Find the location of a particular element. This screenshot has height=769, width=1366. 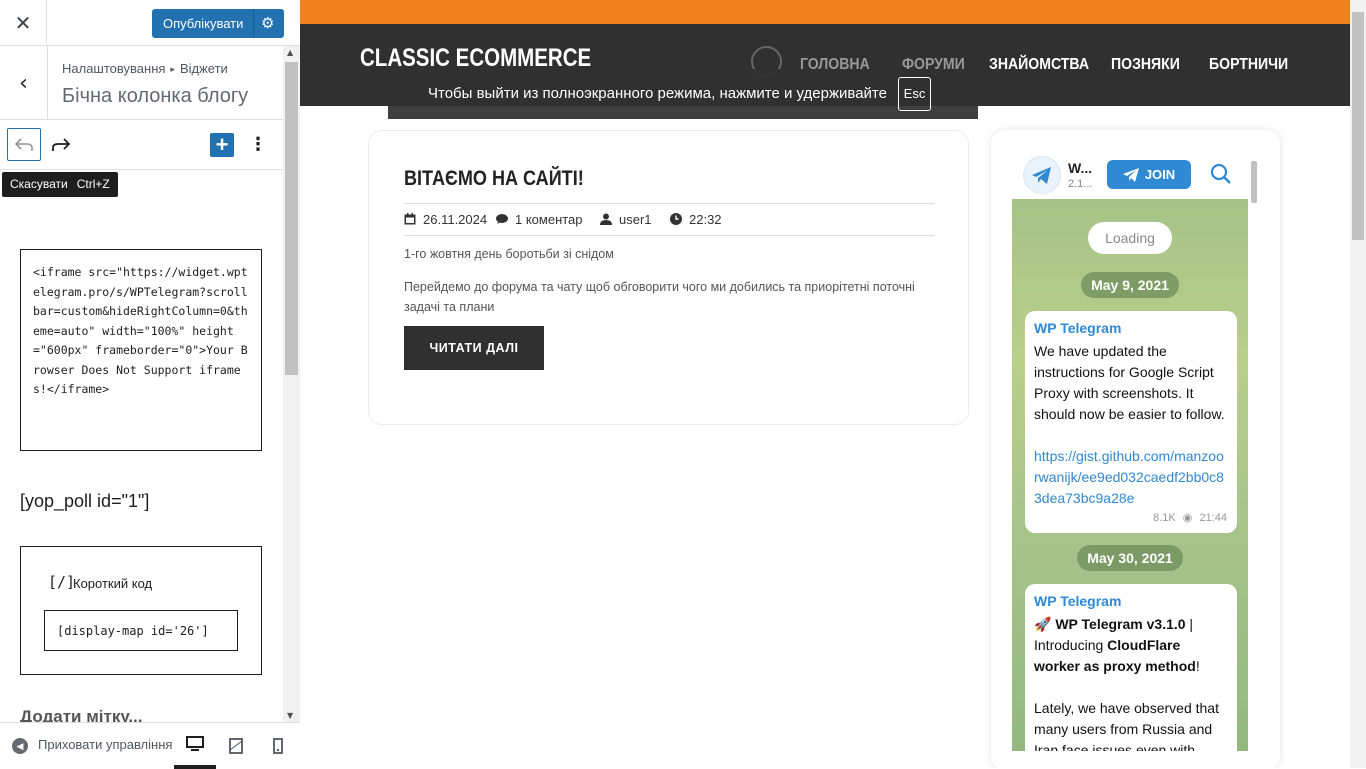

more-vertical-icon: ⋮ is located at coordinates (258, 144).